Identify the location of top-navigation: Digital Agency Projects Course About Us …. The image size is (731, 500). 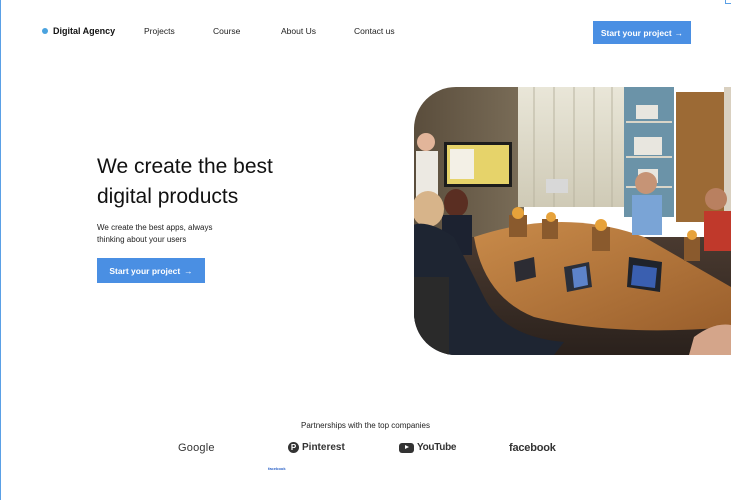
(365, 32).